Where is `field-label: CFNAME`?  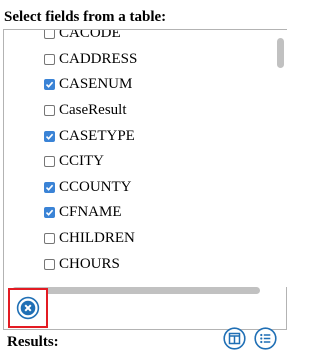 field-label: CFNAME is located at coordinates (90, 212).